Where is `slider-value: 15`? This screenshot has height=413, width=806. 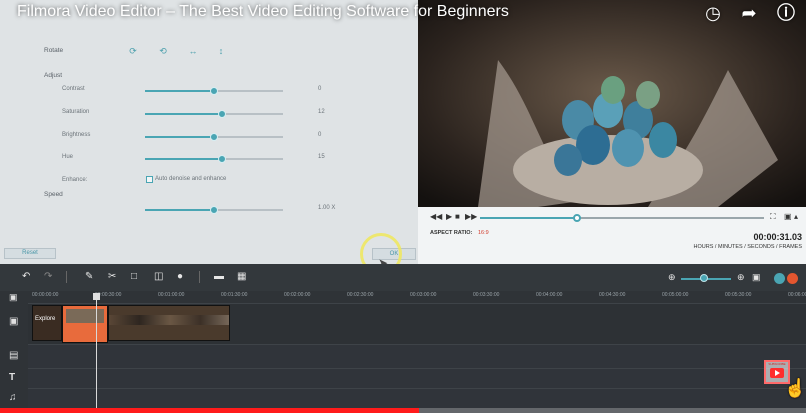
slider-value: 15 is located at coordinates (321, 157).